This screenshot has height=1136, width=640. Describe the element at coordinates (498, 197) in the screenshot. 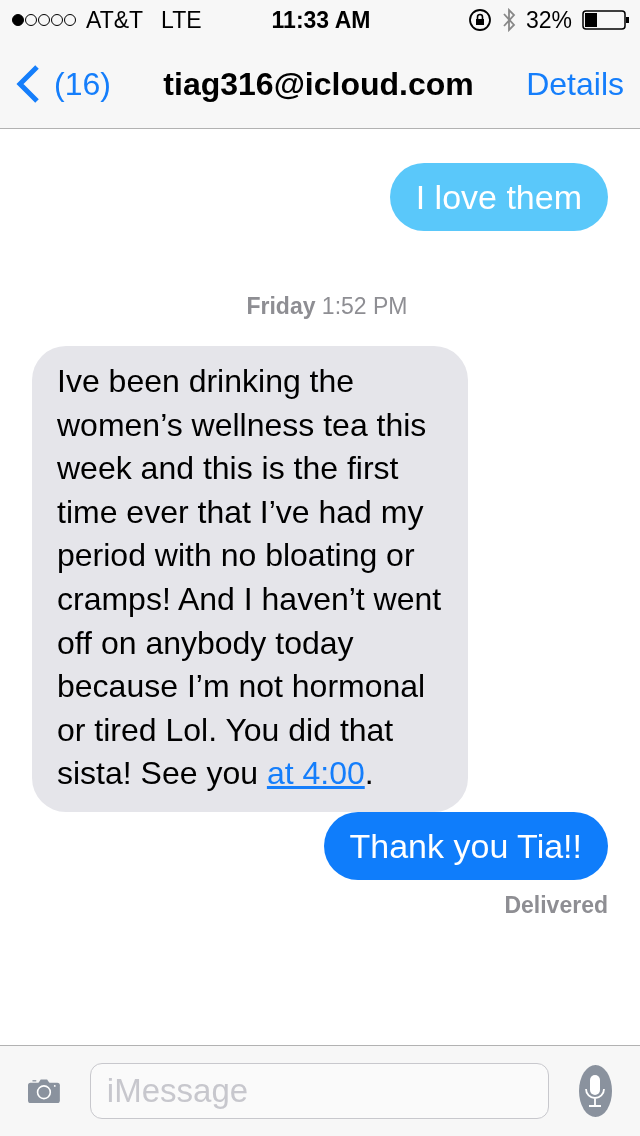

I see `sent-message-bubble: I love them` at that location.